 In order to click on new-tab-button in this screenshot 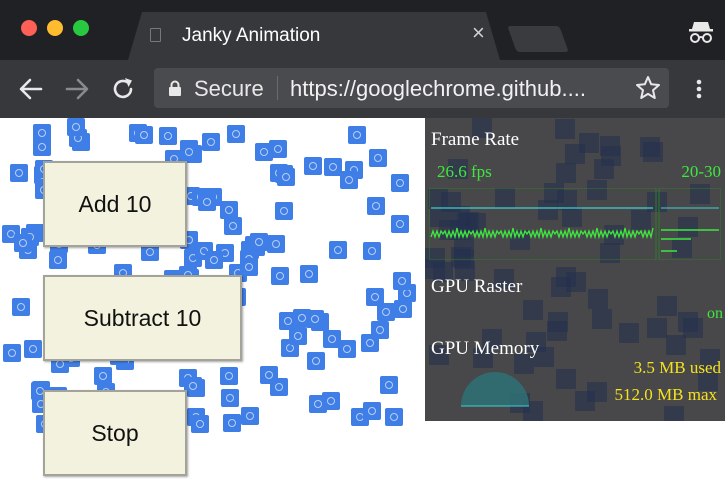, I will do `click(538, 39)`.